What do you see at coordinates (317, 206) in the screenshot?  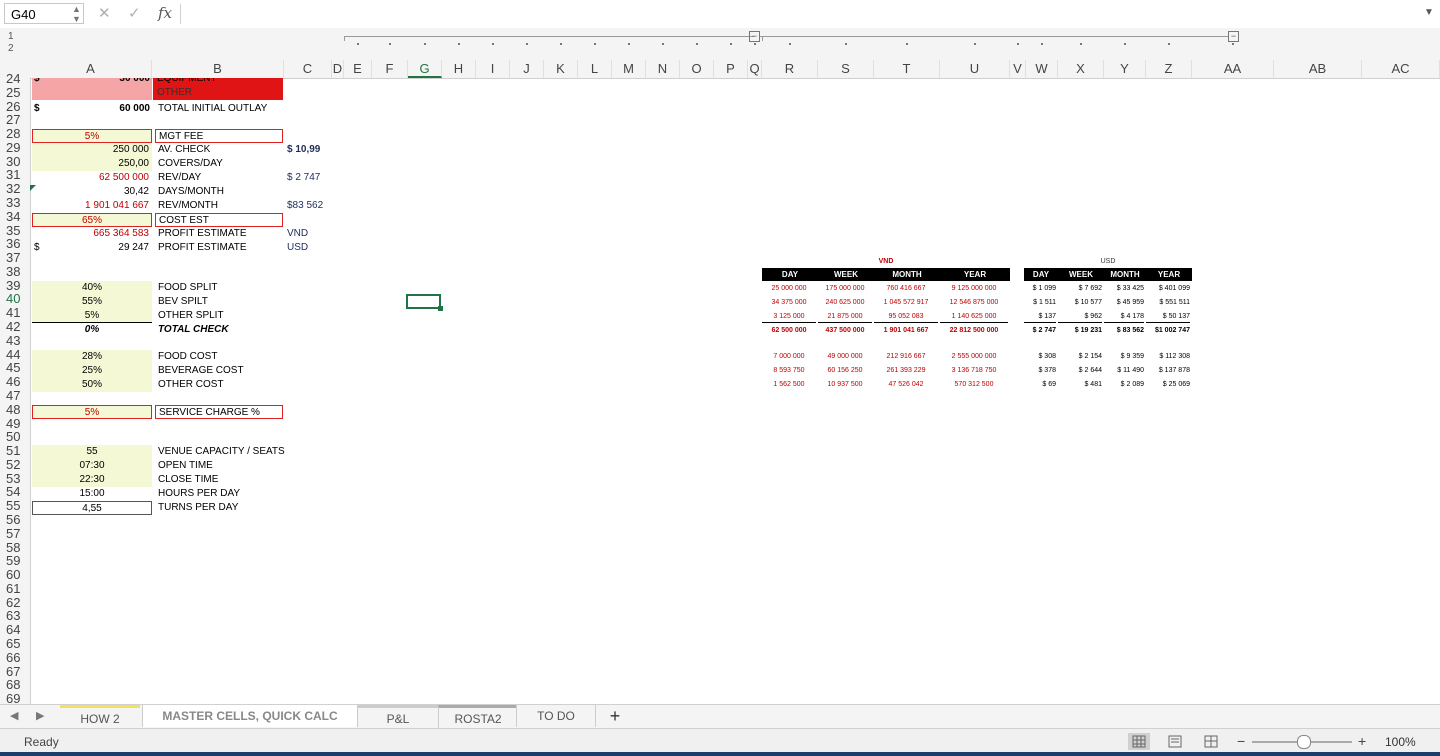 I see `cell-c33: $83 562` at bounding box center [317, 206].